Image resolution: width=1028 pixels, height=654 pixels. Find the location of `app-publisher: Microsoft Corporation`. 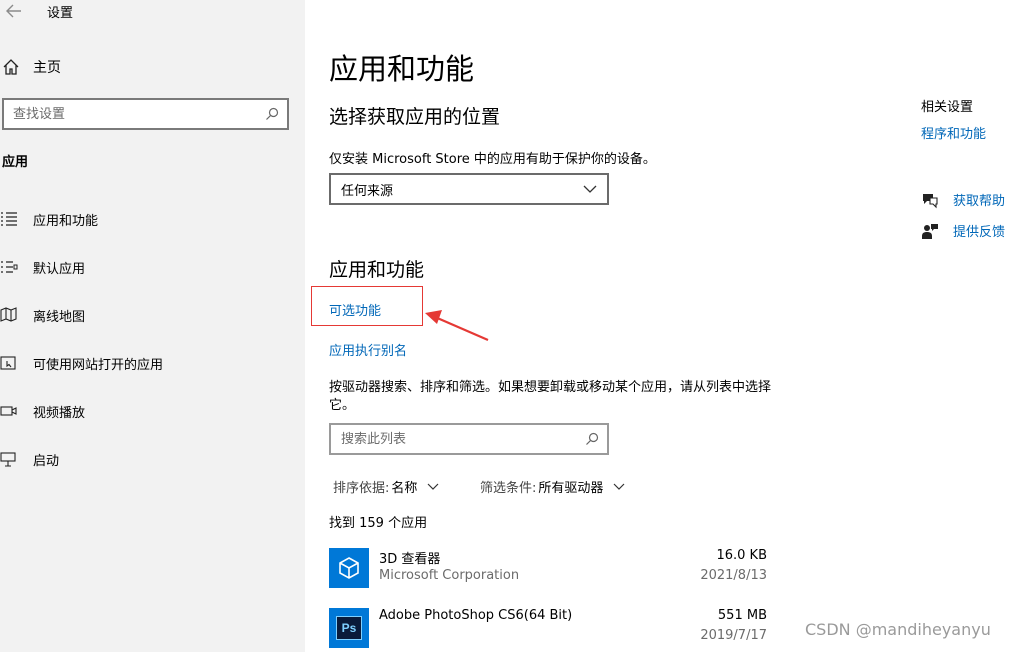

app-publisher: Microsoft Corporation is located at coordinates (449, 575).